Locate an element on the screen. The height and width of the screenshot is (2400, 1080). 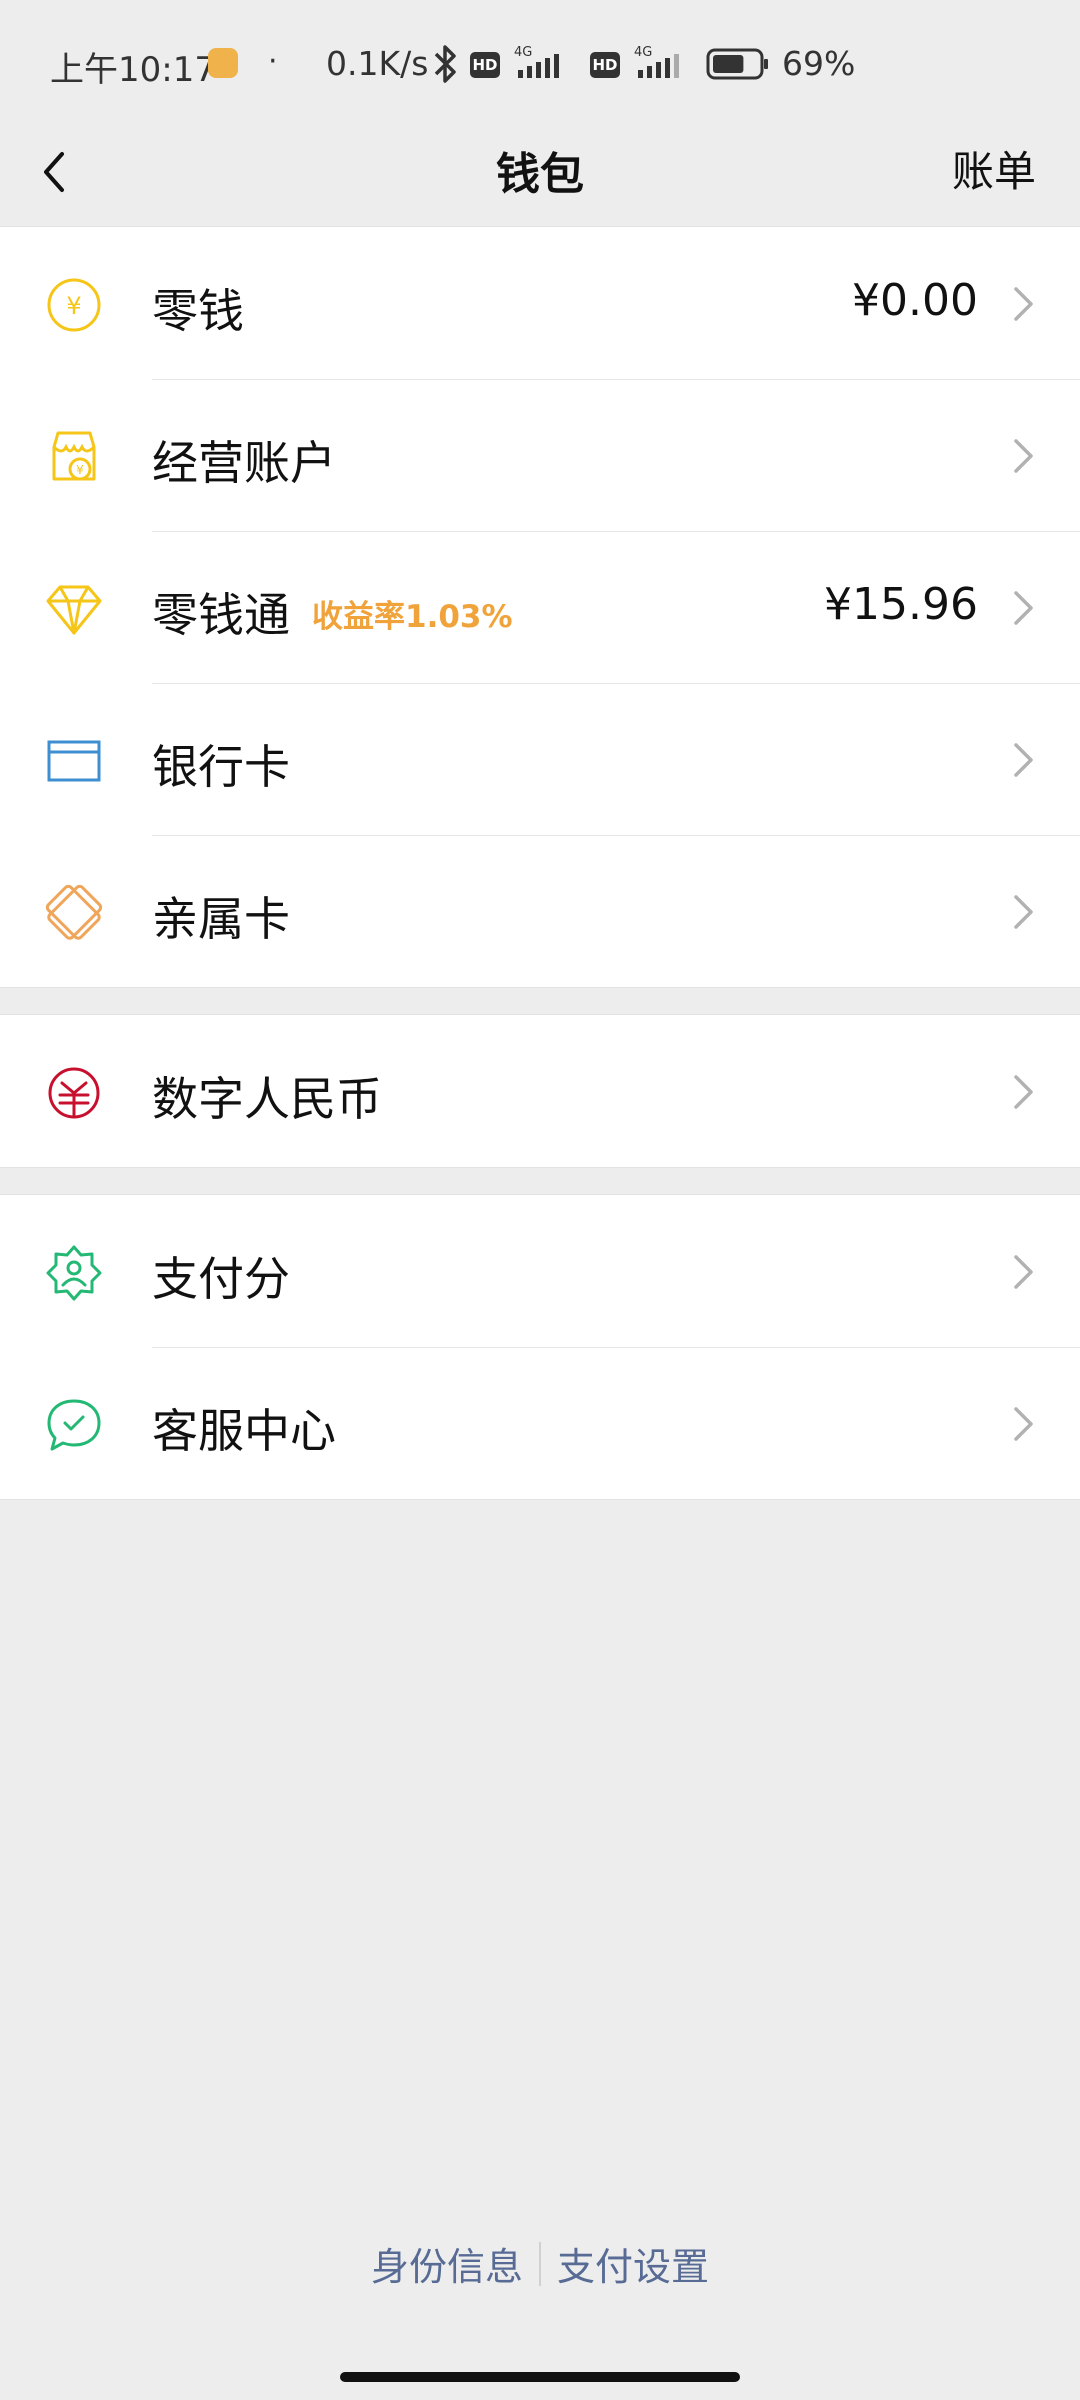
family-card-icon is located at coordinates (74, 912).